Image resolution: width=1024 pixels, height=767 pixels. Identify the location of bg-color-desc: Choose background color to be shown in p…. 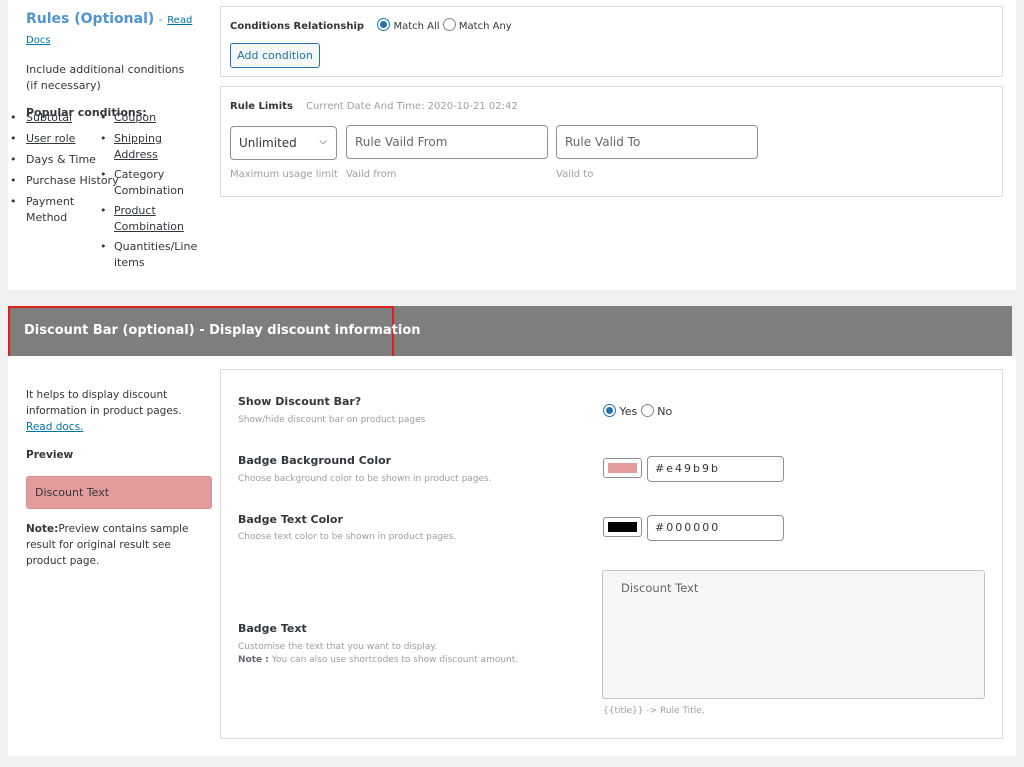
(365, 479).